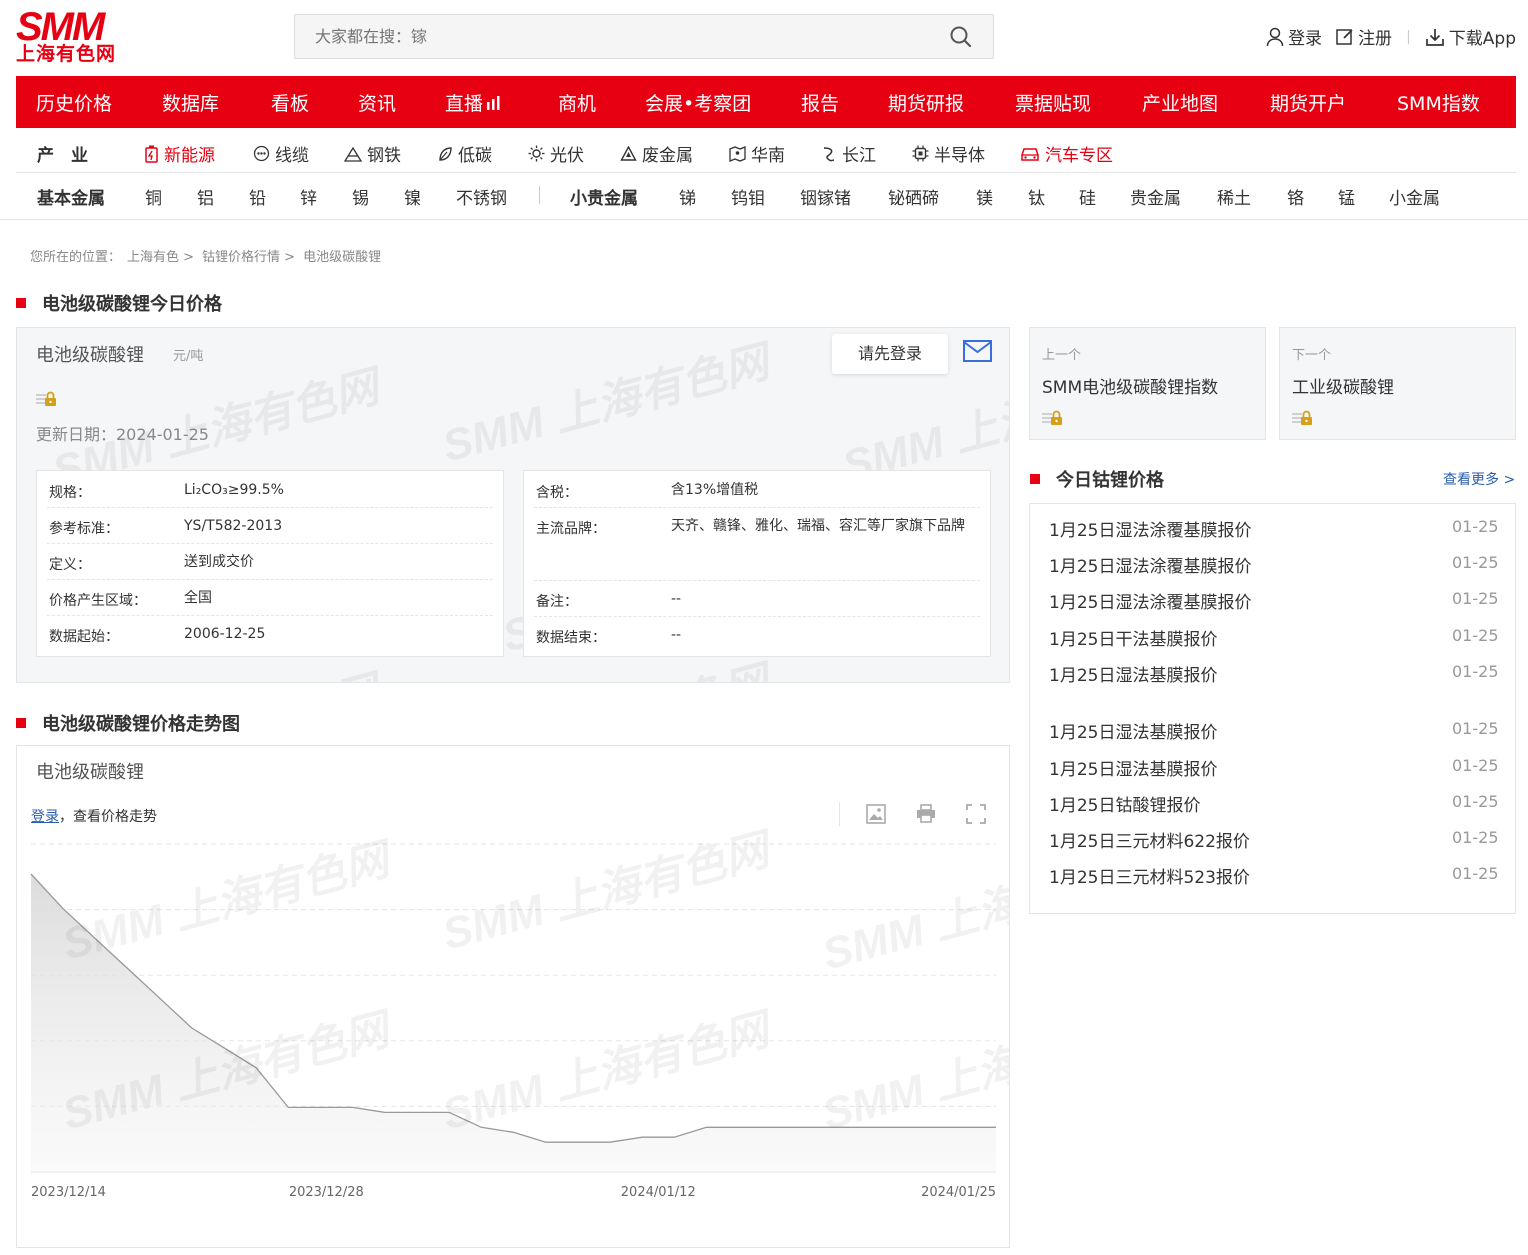 The width and height of the screenshot is (1528, 1255). I want to click on metal-silicon: 硅, so click(1087, 196).